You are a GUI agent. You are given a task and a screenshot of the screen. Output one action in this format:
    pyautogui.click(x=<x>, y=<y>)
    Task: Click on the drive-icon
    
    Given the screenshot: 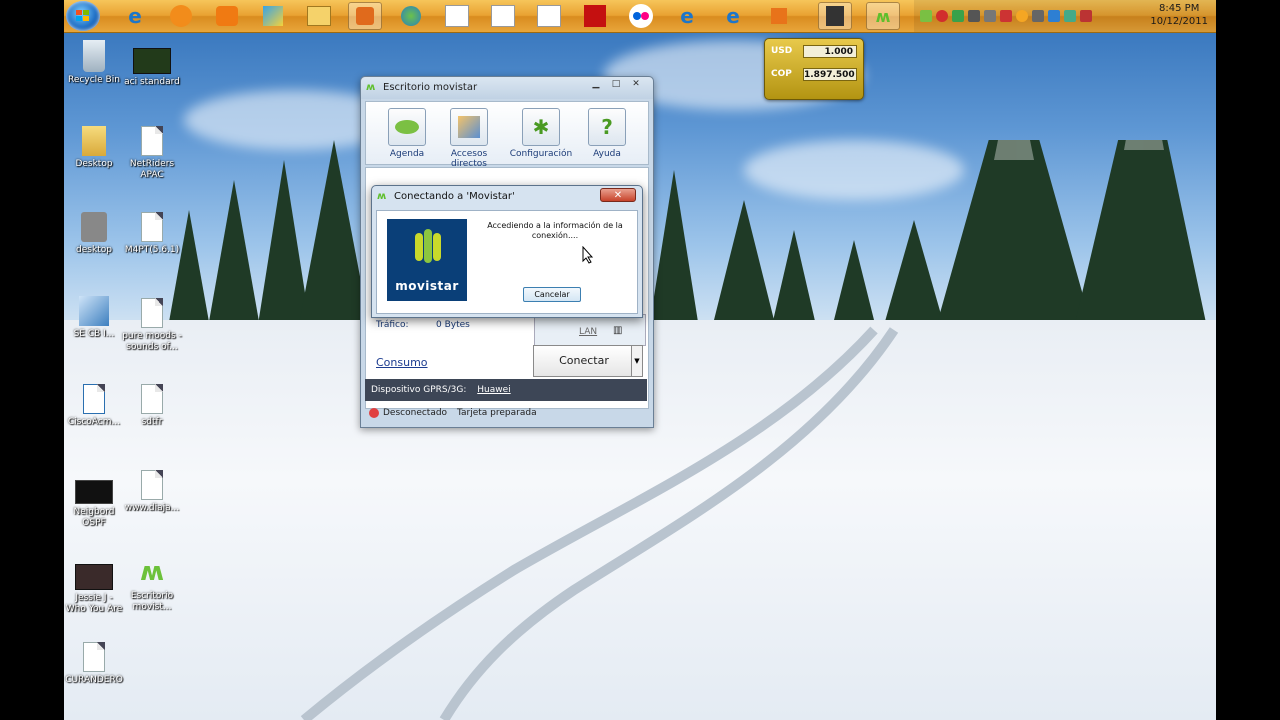 What is the action you would take?
    pyautogui.click(x=94, y=227)
    